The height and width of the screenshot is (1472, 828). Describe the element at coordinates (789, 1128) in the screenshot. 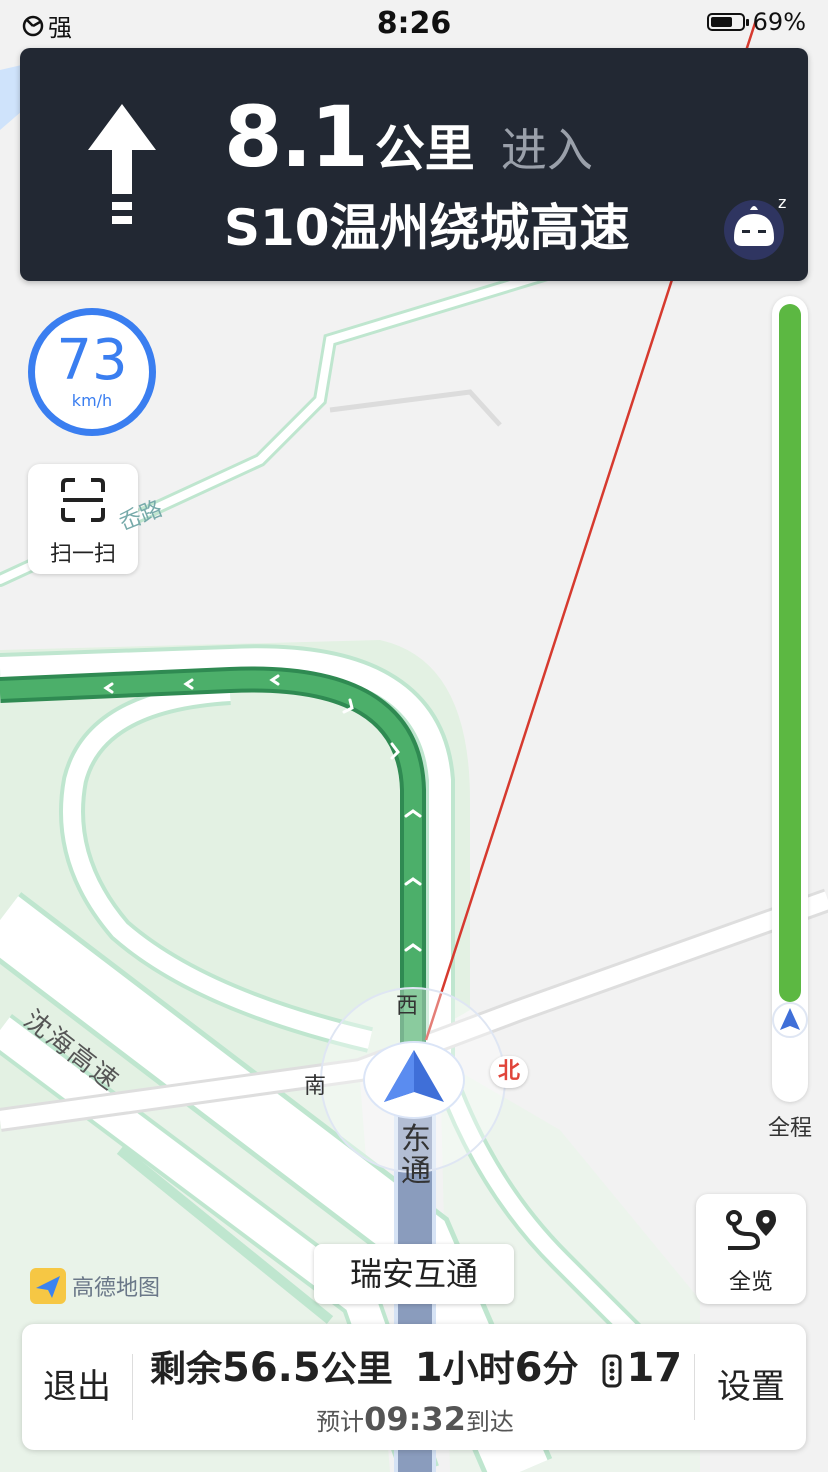

I see `route-progress-label: 全程` at that location.